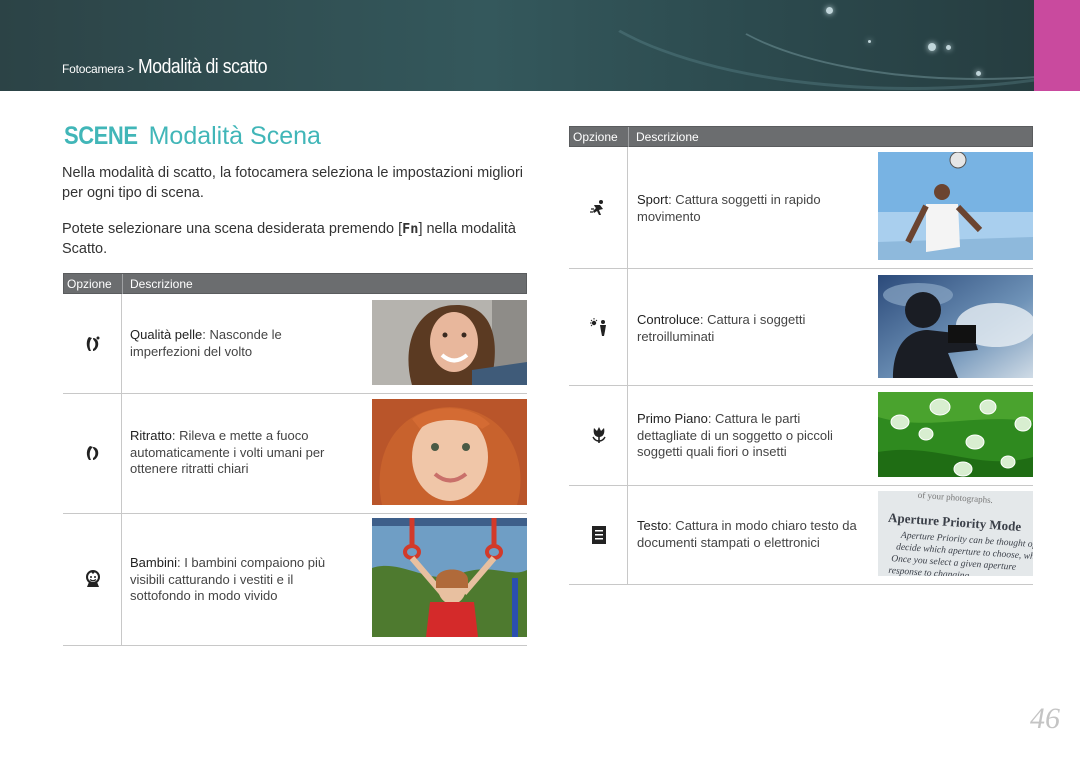  What do you see at coordinates (672, 418) in the screenshot?
I see `option-name: Primo Piano` at bounding box center [672, 418].